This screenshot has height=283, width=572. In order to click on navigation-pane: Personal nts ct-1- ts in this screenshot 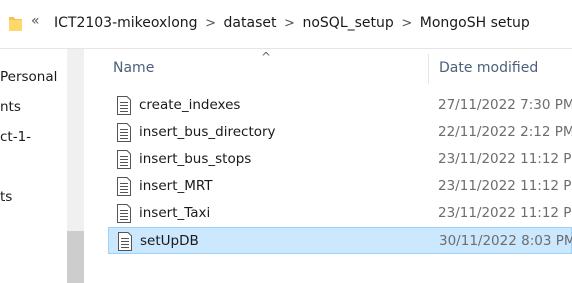, I will do `click(43, 166)`.